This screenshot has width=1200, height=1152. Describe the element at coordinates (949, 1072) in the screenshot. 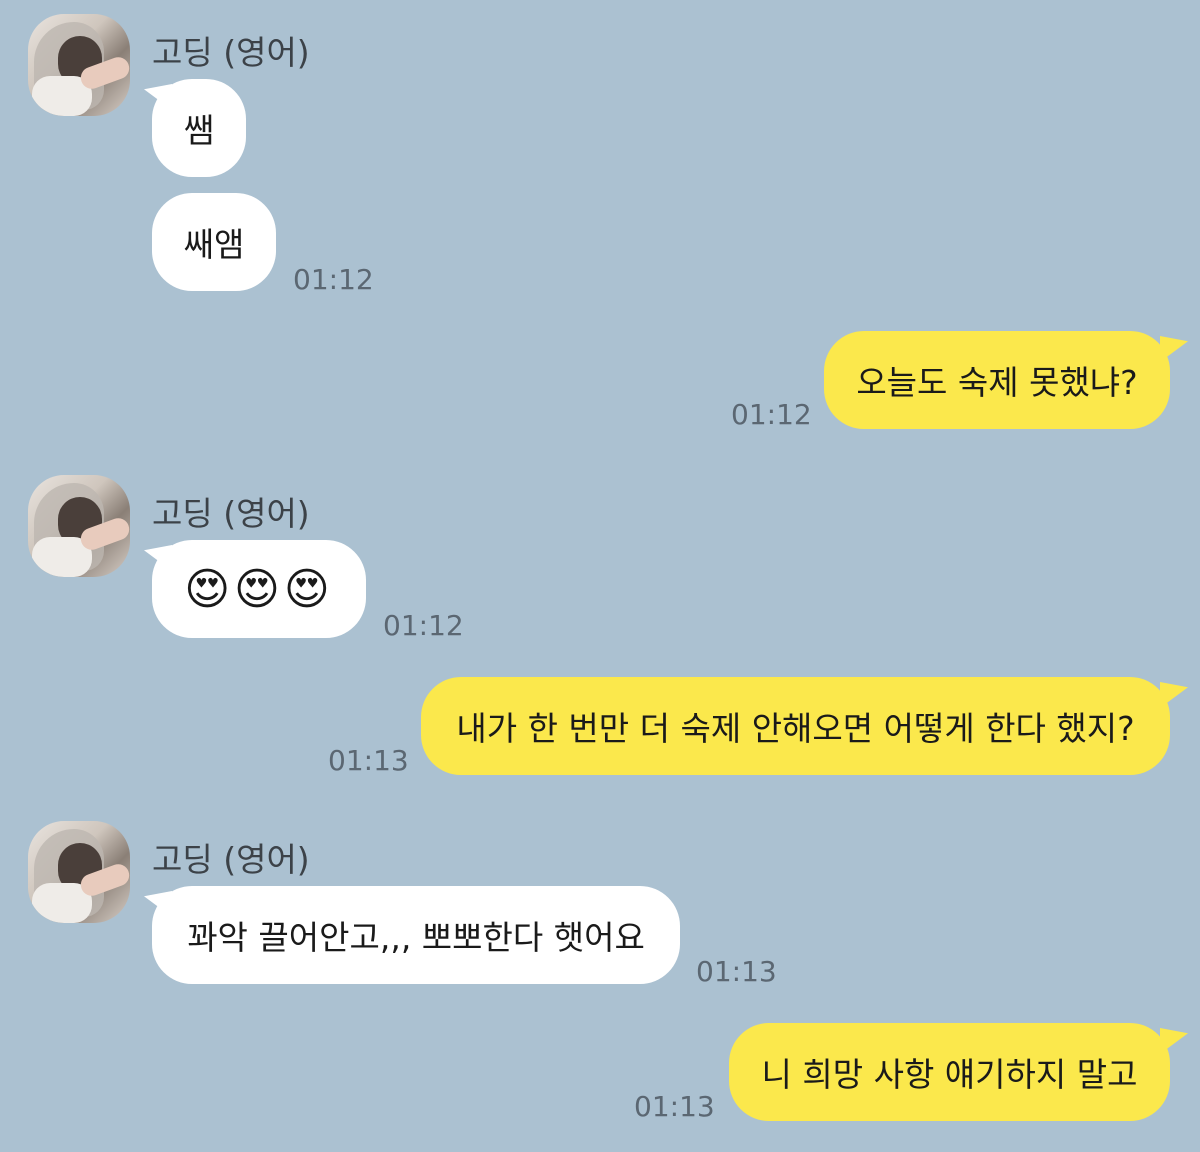

I see `message-bubble-outgoing: 니 희망 사항 얘기하지 말고` at that location.